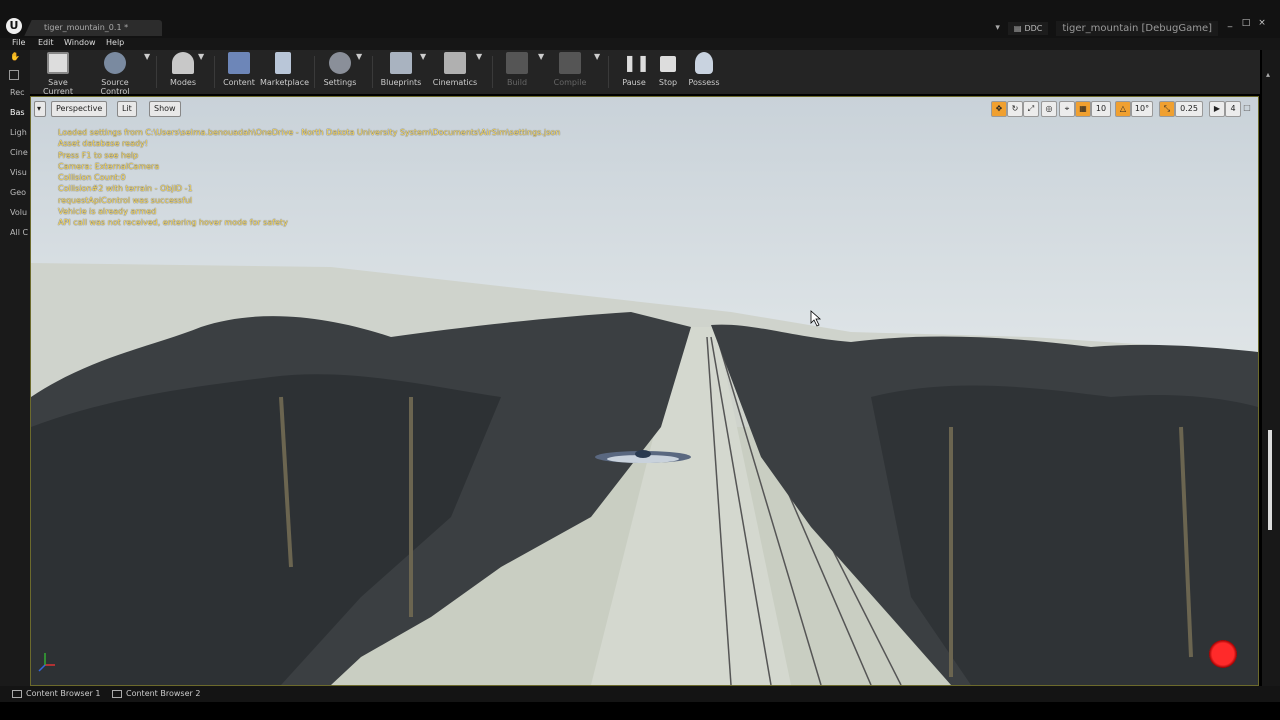 The width and height of the screenshot is (1280, 720). Describe the element at coordinates (183, 82) in the screenshot. I see `modes-label: Modes` at that location.